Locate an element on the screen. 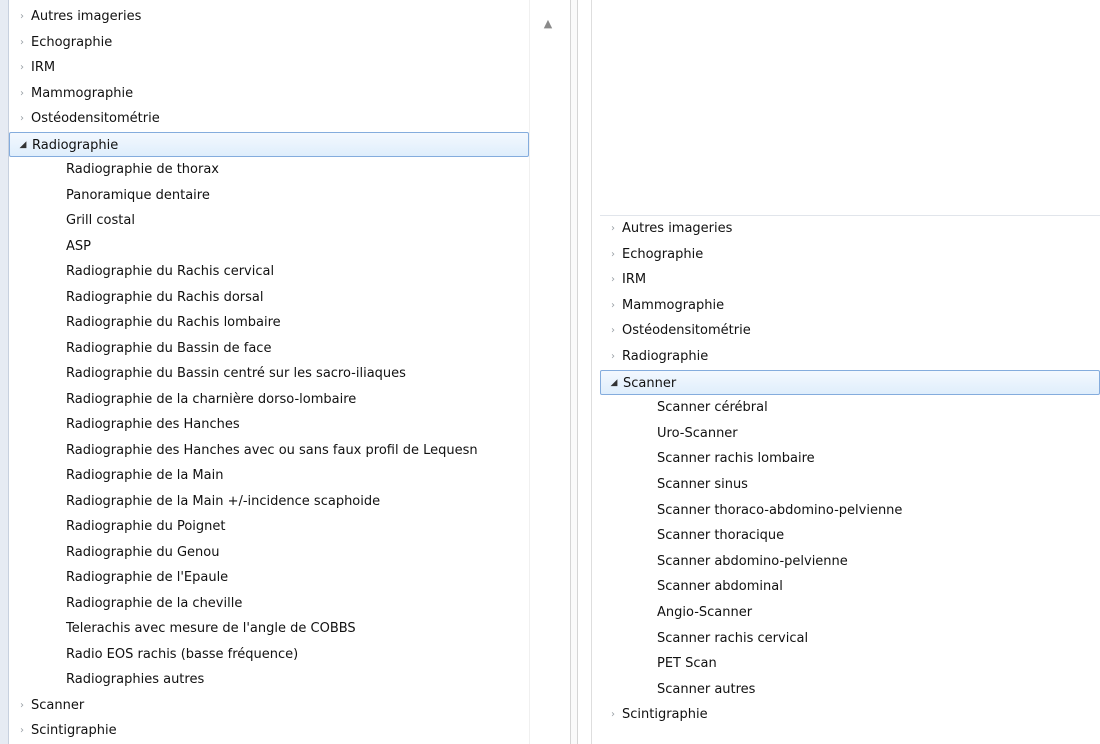 This screenshot has height=744, width=1100. tree-subitem: Radiographie du Bassin de face is located at coordinates (269, 349).